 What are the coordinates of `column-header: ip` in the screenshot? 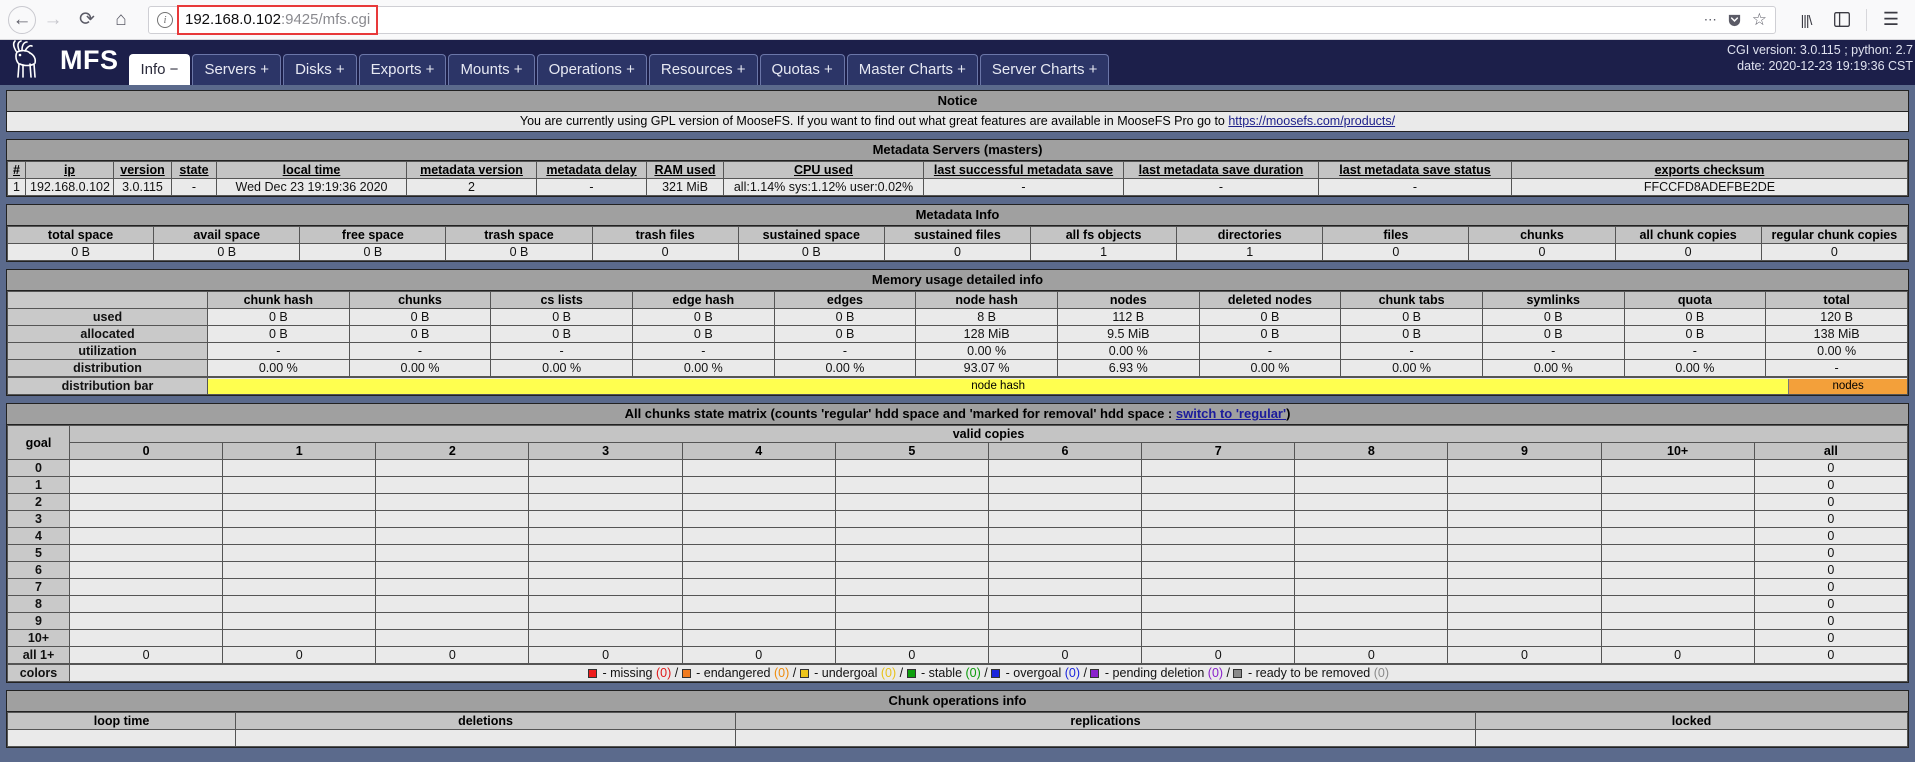 It's located at (69, 170).